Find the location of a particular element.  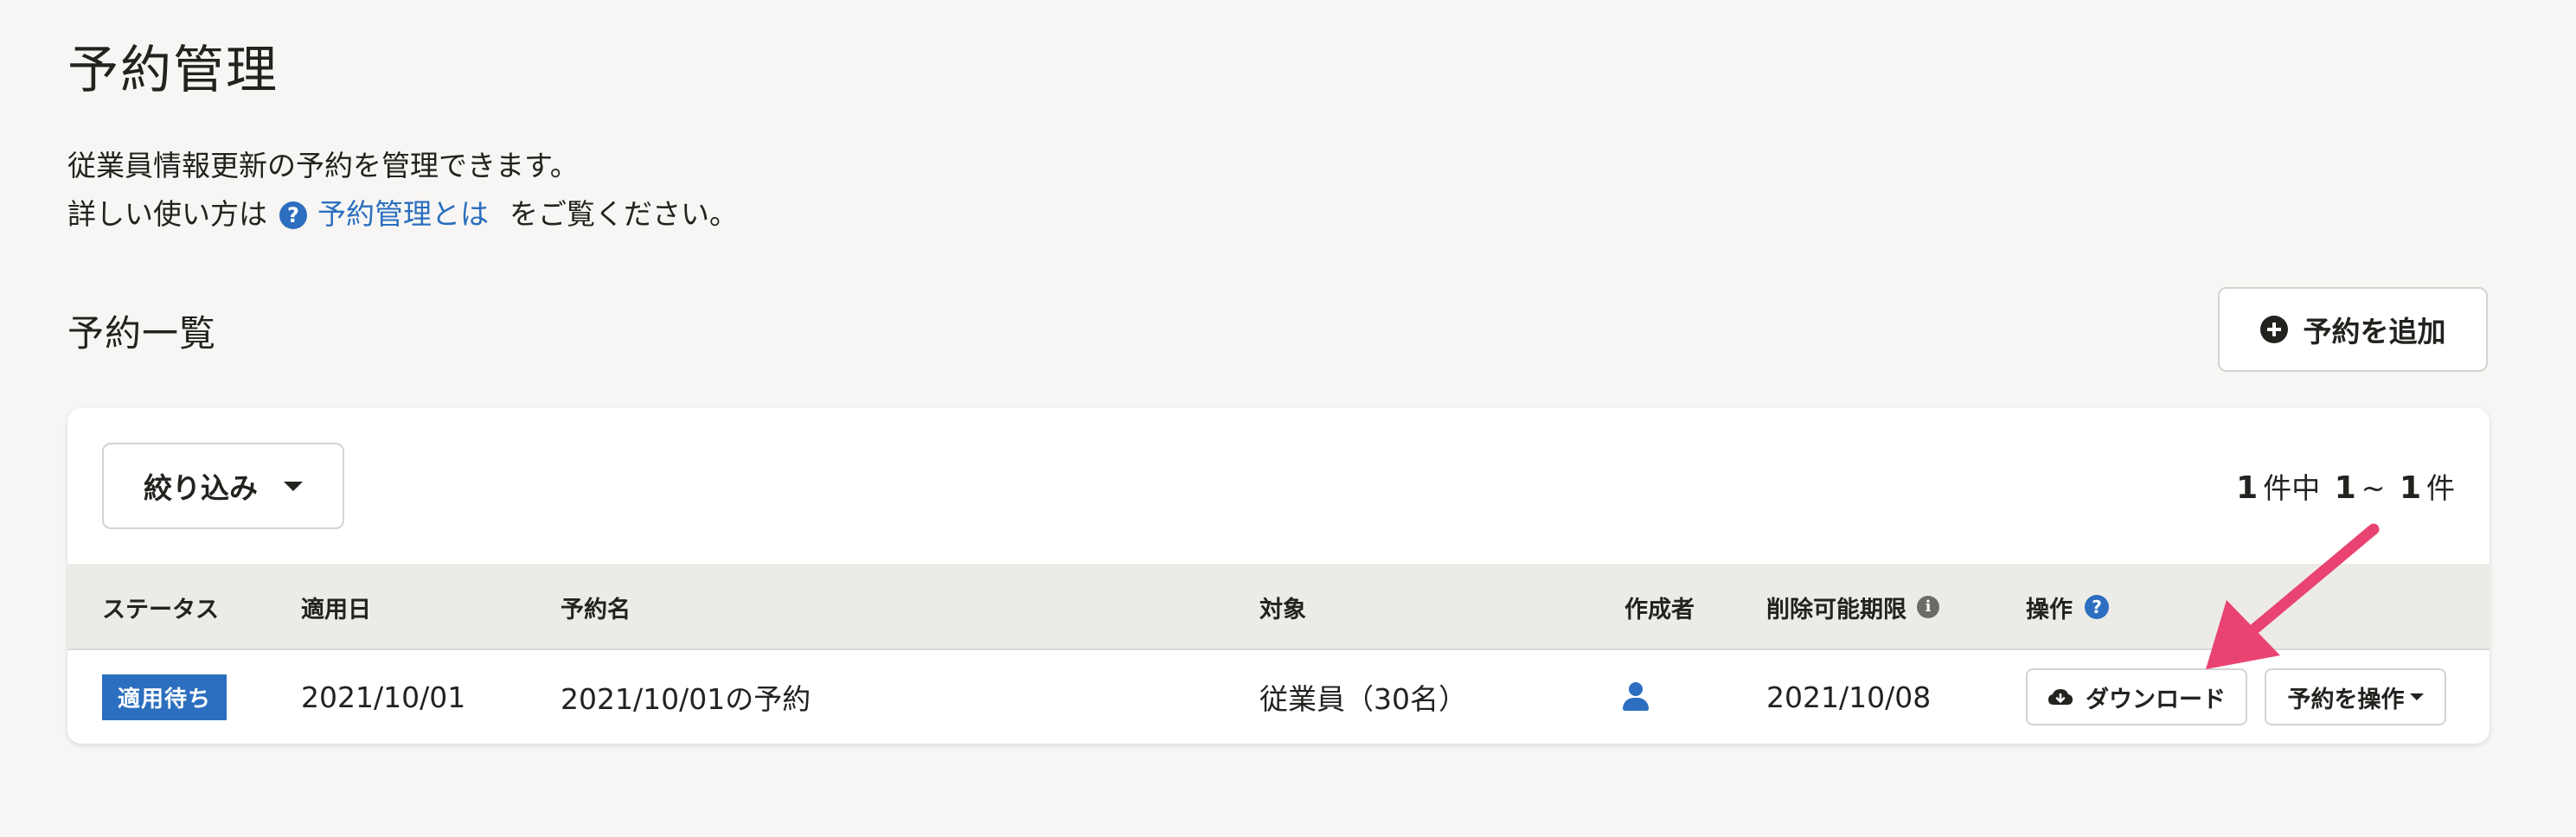

info-icon: i is located at coordinates (1928, 607).